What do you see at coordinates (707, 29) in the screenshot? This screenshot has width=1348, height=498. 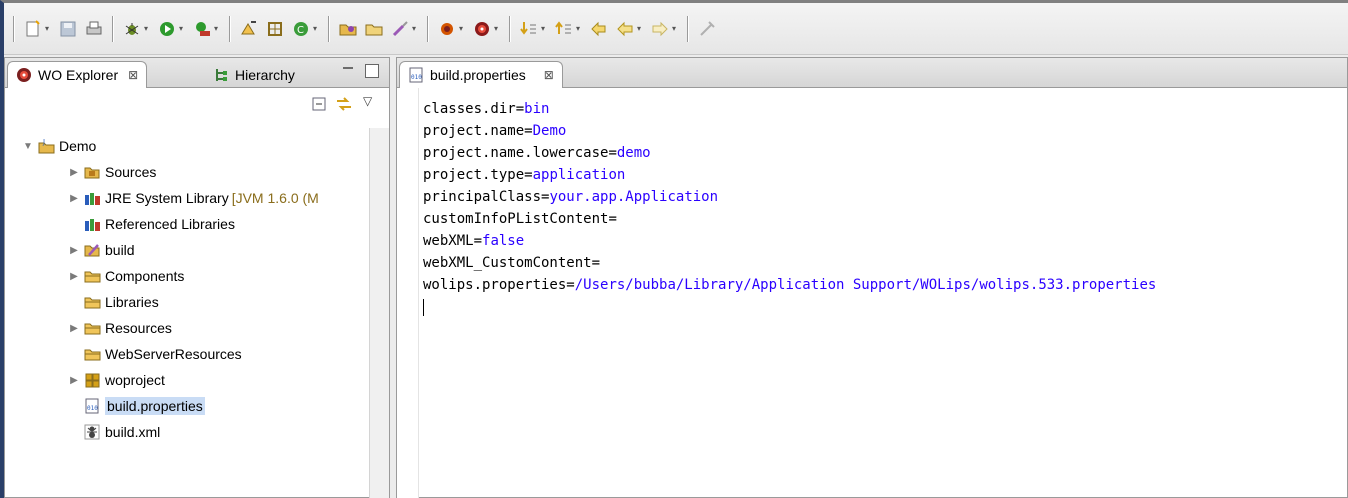 I see `pin-editor-icon` at bounding box center [707, 29].